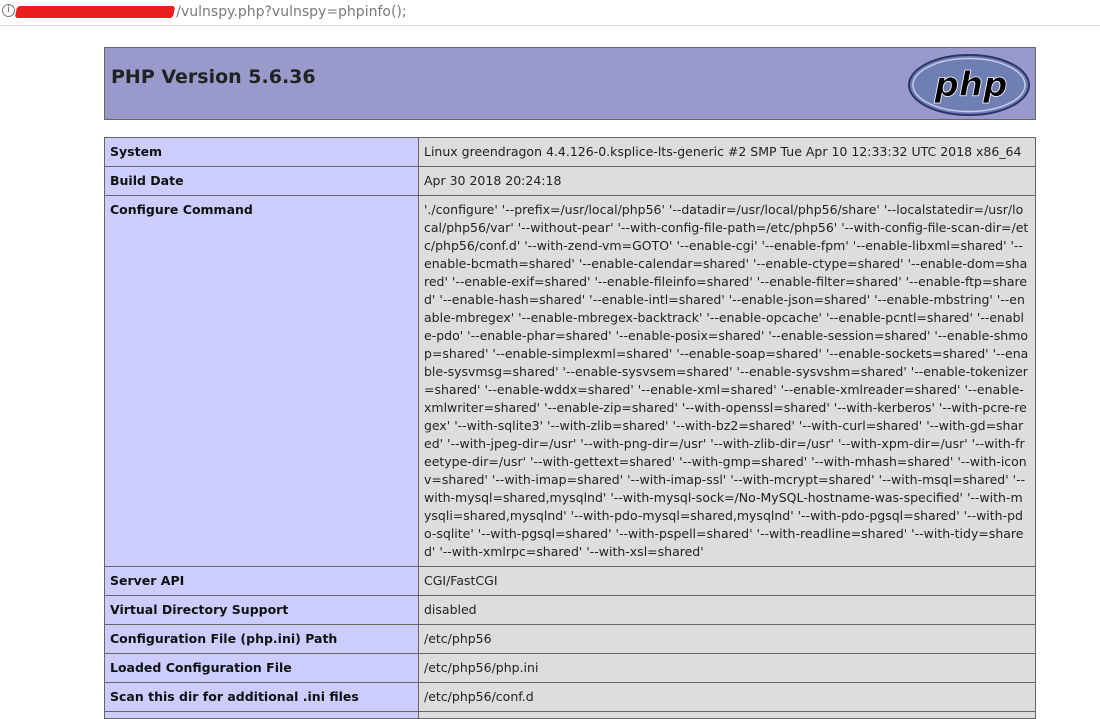 This screenshot has height=719, width=1100. I want to click on table-row-partial, so click(570, 715).